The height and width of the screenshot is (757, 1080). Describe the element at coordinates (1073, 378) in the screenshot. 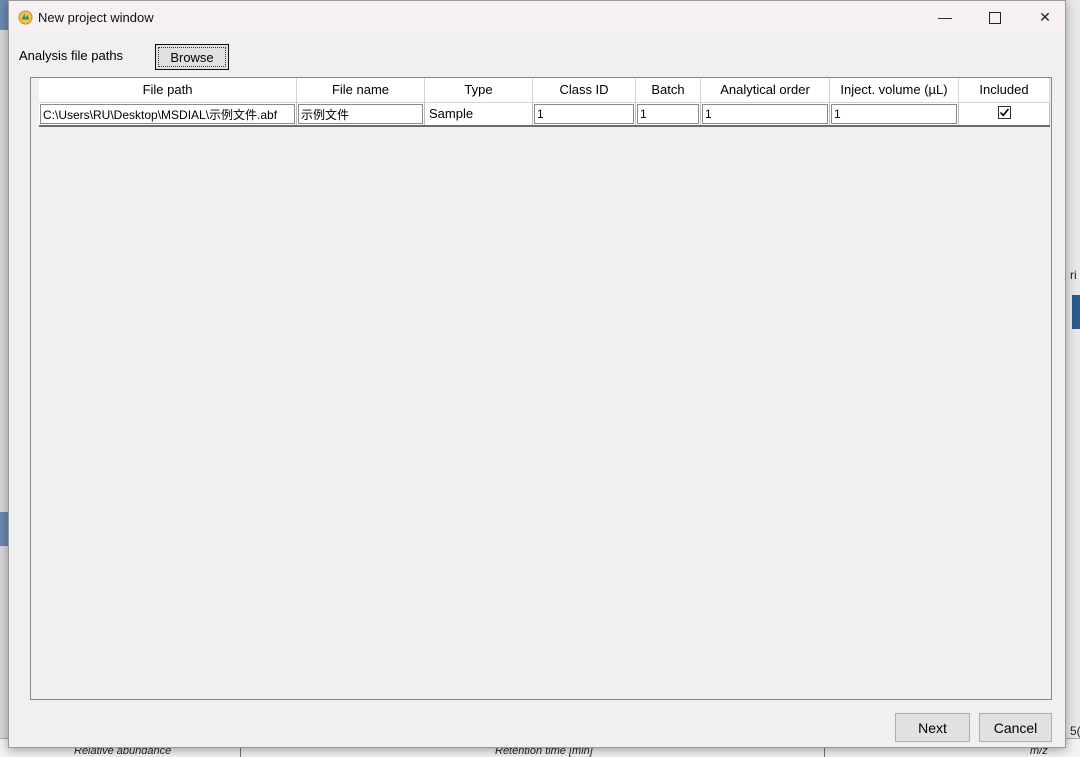

I see `background-right-panel: ri 5(` at that location.